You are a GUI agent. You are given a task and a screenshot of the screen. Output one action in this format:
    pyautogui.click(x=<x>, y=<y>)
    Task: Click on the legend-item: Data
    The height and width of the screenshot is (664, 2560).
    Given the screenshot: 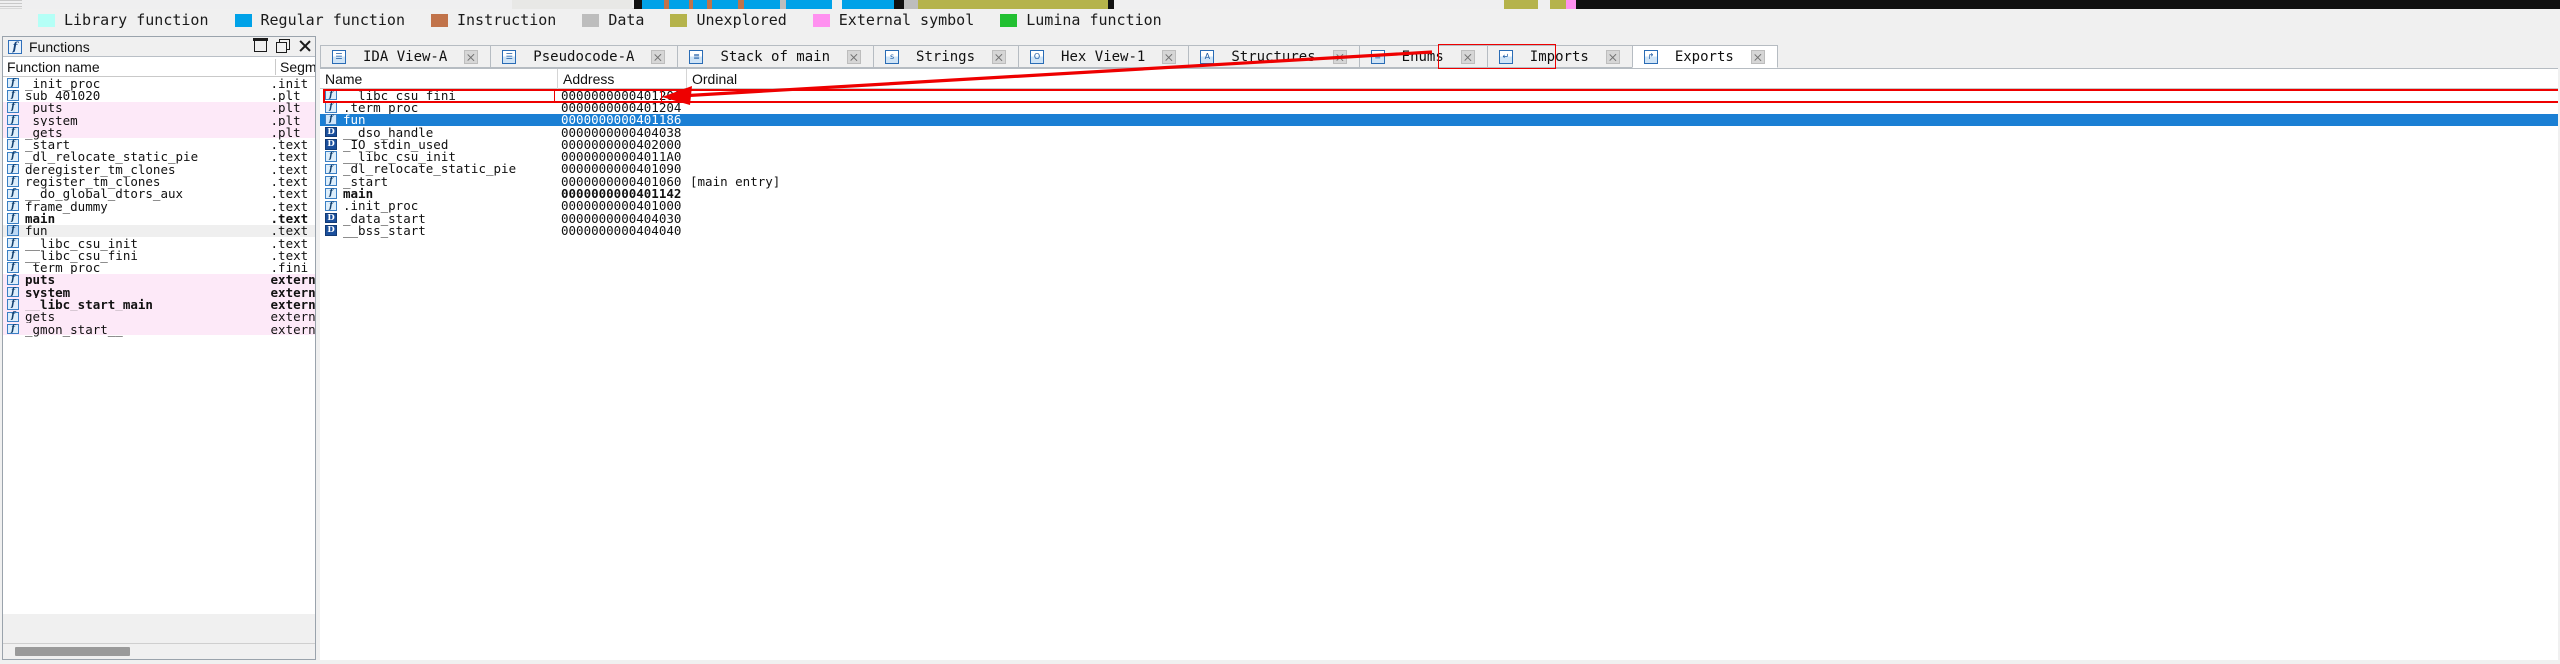 What is the action you would take?
    pyautogui.click(x=613, y=20)
    